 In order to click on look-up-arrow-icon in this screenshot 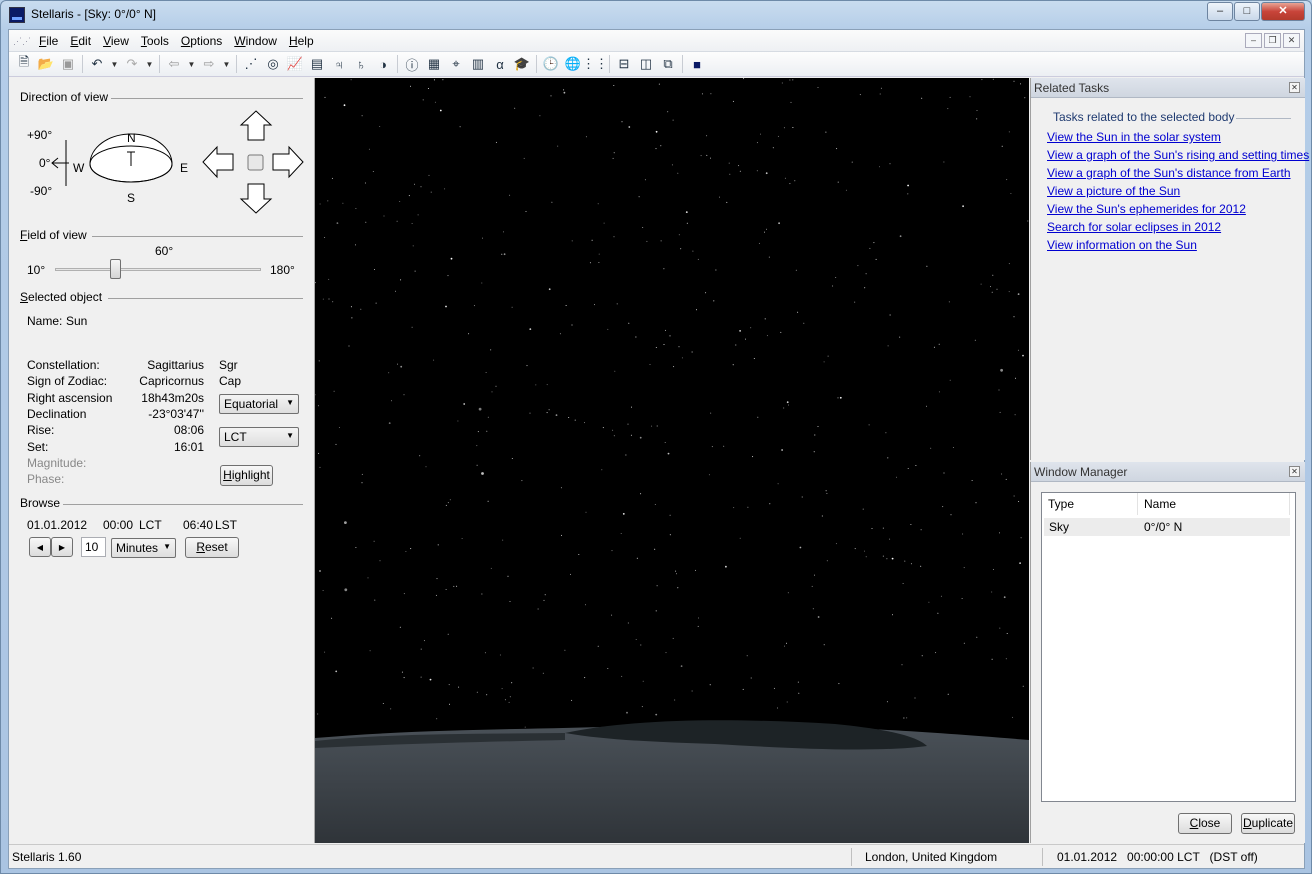, I will do `click(256, 125)`.